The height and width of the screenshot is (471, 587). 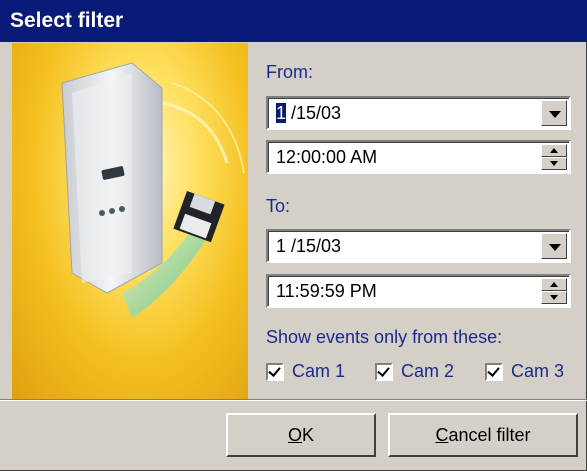 I want to click on cancel-filter-button: Cancel filter, so click(x=483, y=435).